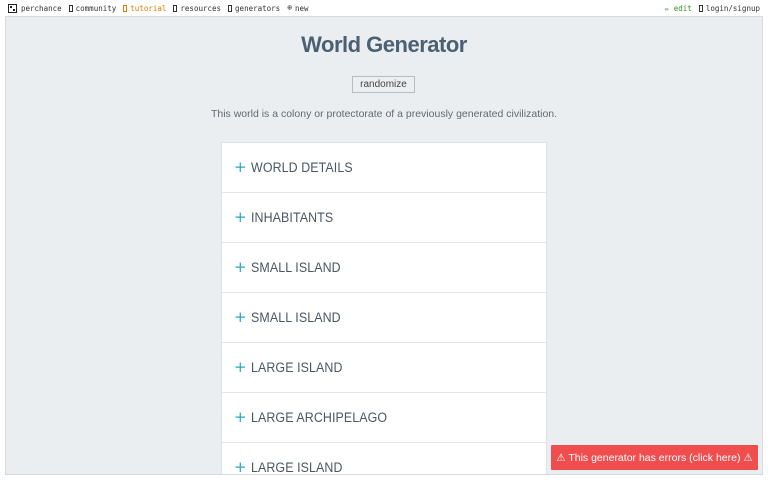  I want to click on section-small-island-2: + SMALL ISLAND, so click(384, 318).